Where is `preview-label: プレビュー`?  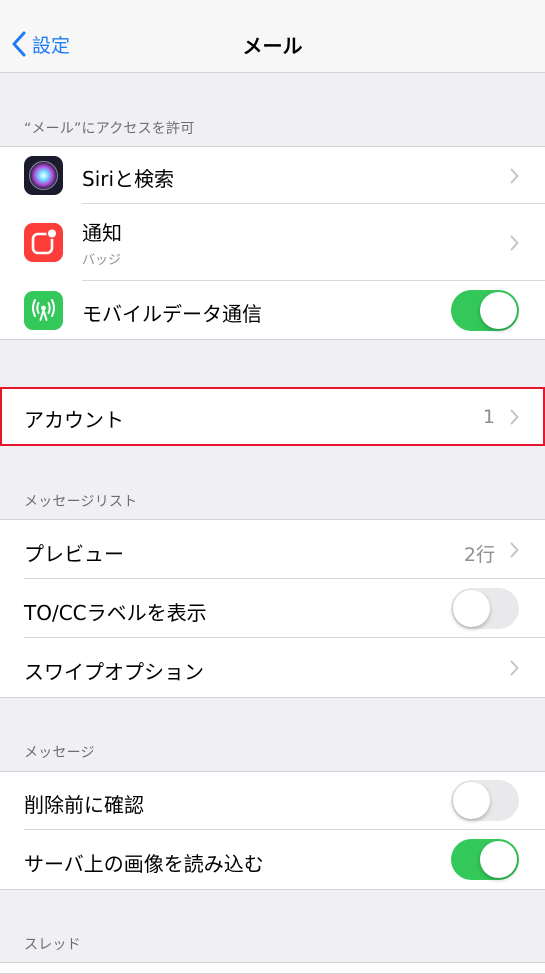
preview-label: プレビュー is located at coordinates (74, 554).